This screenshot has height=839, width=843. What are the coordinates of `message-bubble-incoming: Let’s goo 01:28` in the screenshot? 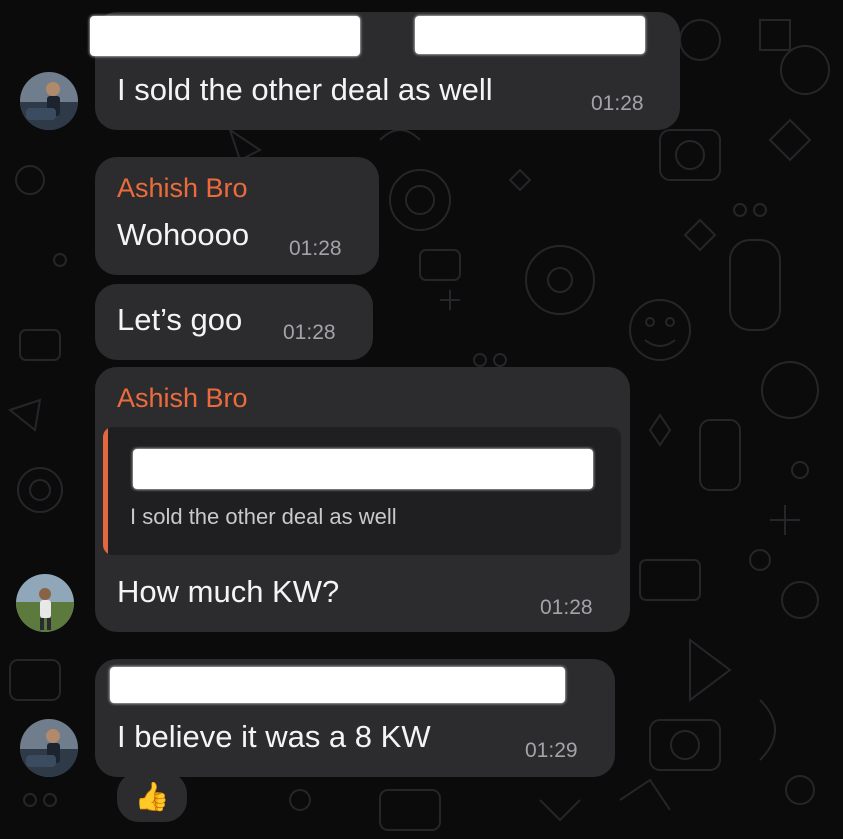 It's located at (234, 322).